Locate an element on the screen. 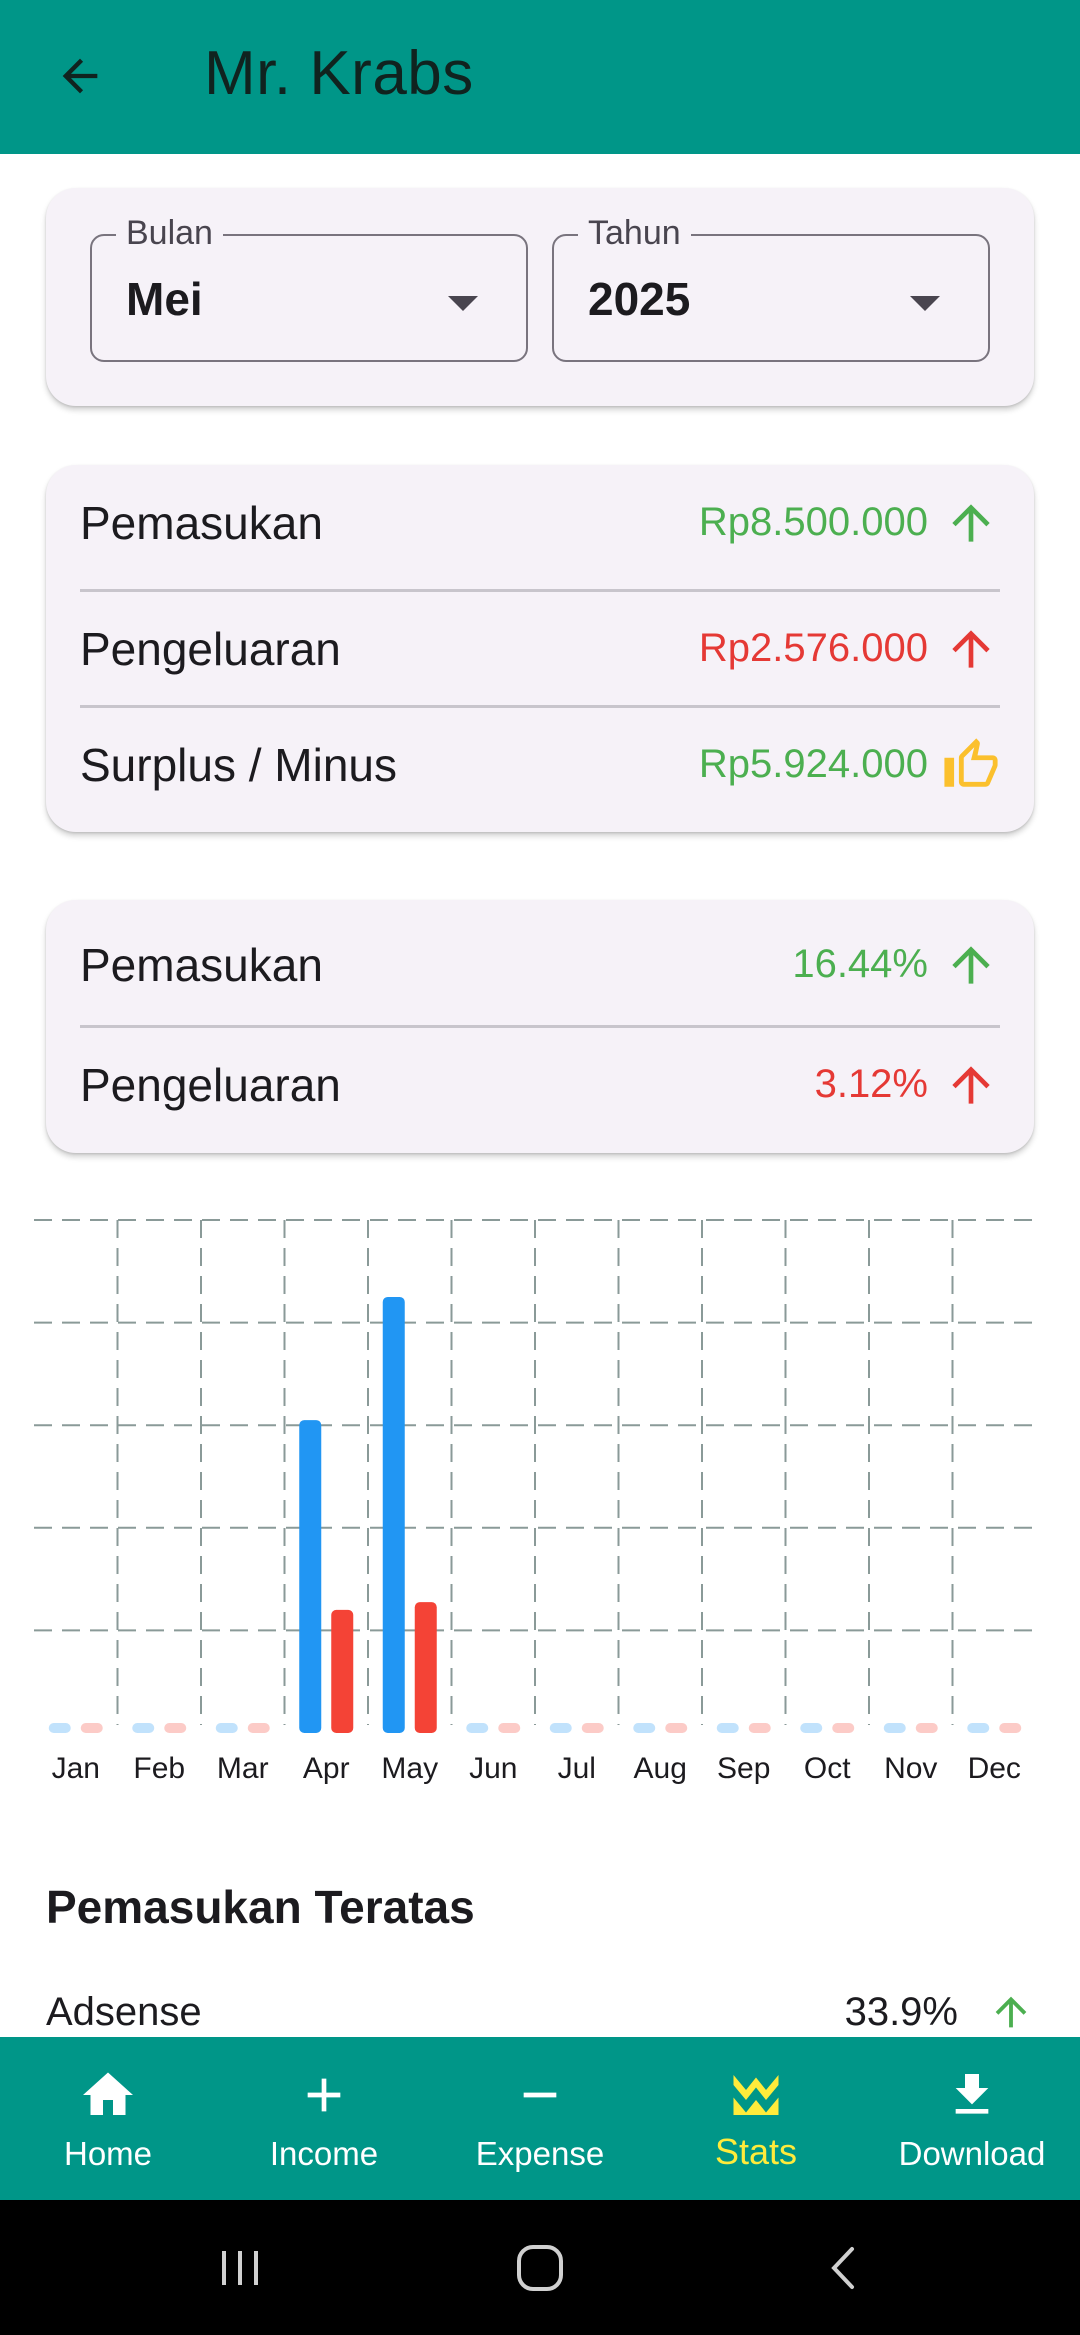  bar-expense-jul is located at coordinates (592, 1728).